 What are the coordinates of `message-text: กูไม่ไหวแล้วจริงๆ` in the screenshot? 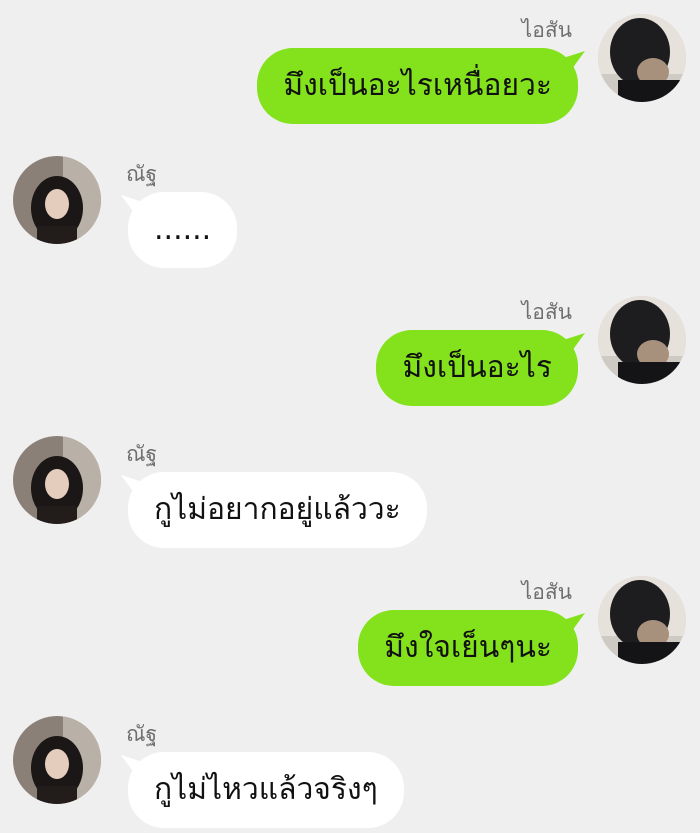 It's located at (266, 789).